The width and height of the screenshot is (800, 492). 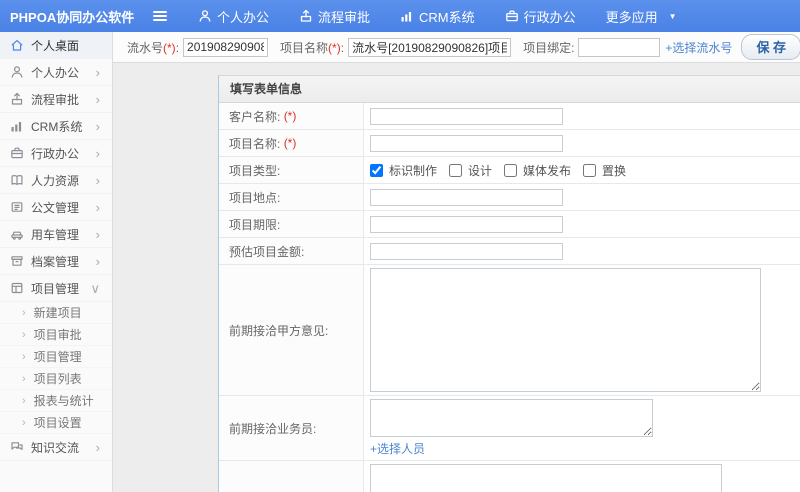 I want to click on form-row-contact-salesperson: 前期接洽业务员: +选择人员, so click(x=509, y=428).